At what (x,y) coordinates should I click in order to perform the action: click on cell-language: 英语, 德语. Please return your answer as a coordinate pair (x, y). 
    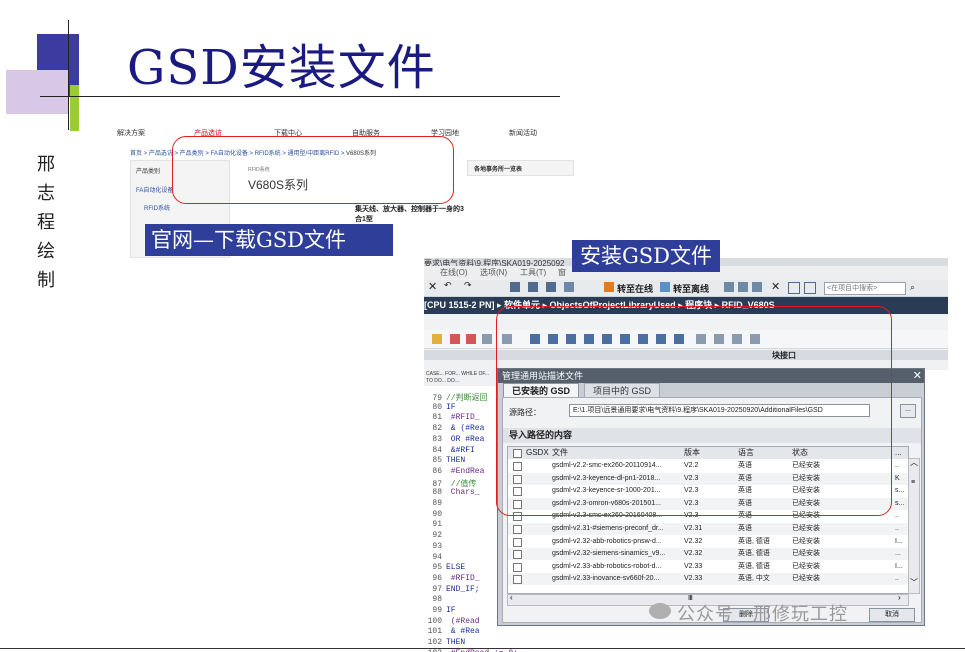
    Looking at the image, I should click on (754, 566).